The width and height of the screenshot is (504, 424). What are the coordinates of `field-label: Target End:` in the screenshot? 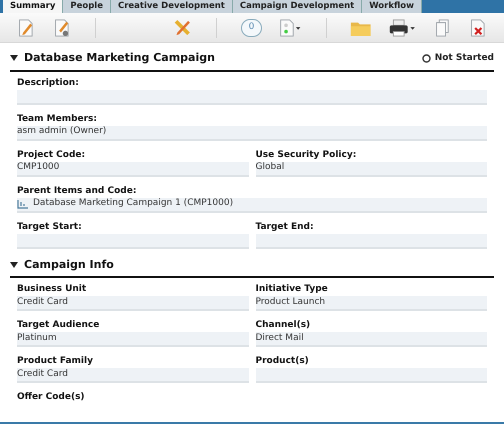 It's located at (285, 226).